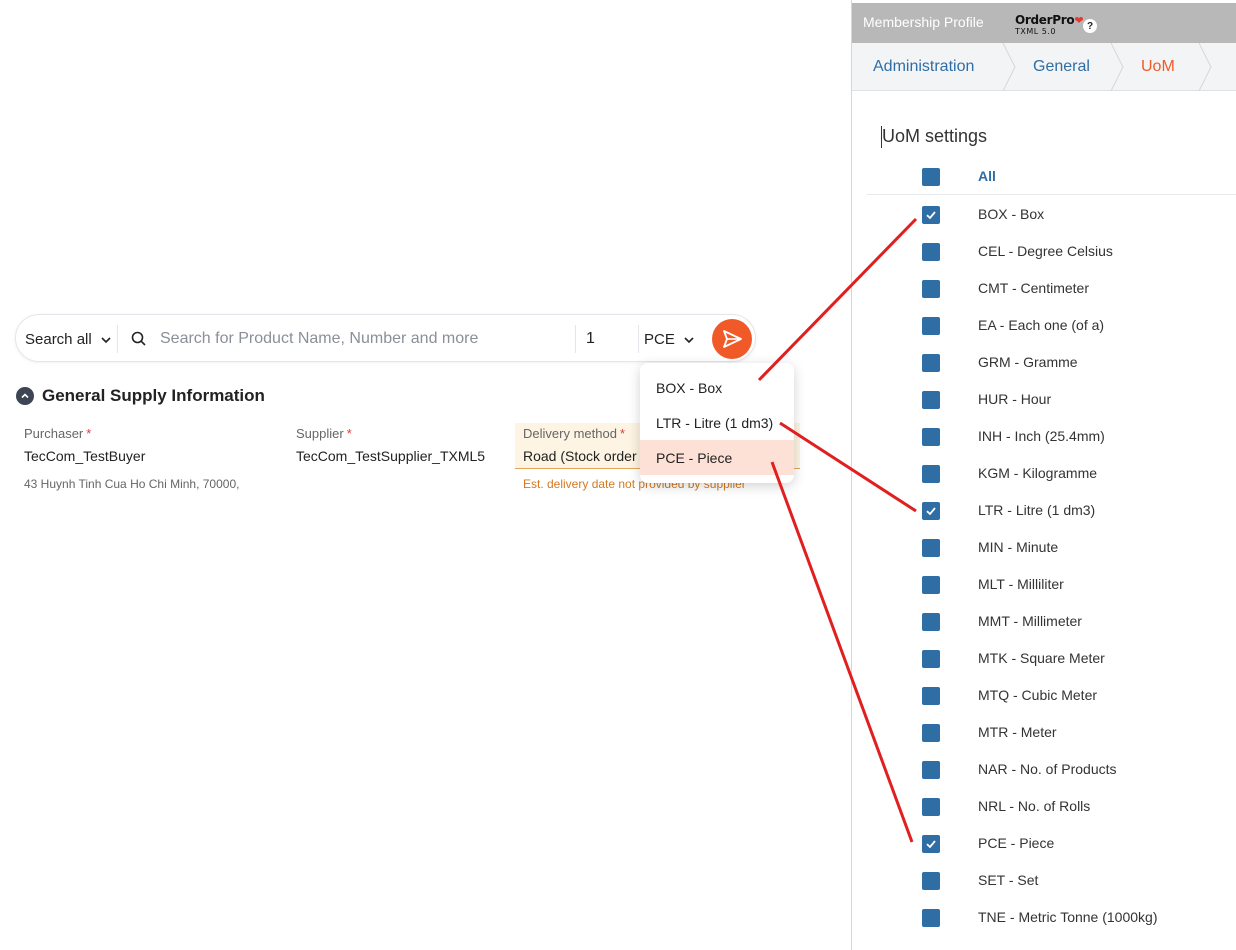 The height and width of the screenshot is (950, 1236). Describe the element at coordinates (25, 396) in the screenshot. I see `chevron-up-icon` at that location.